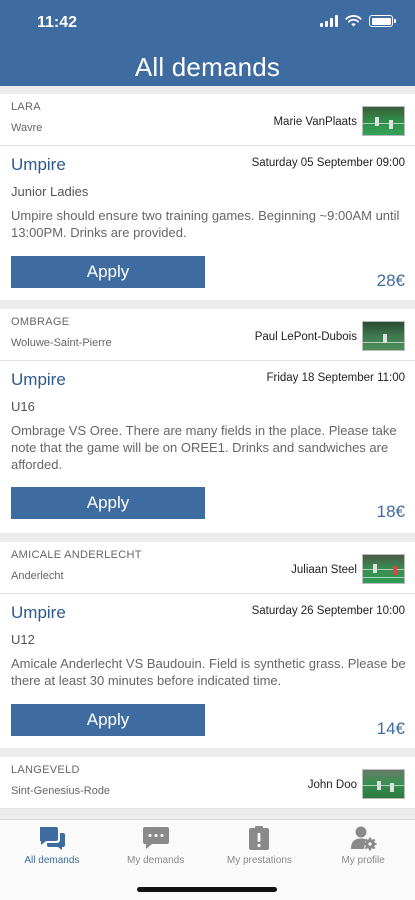 This screenshot has height=900, width=415. I want to click on user-gear-icon, so click(364, 838).